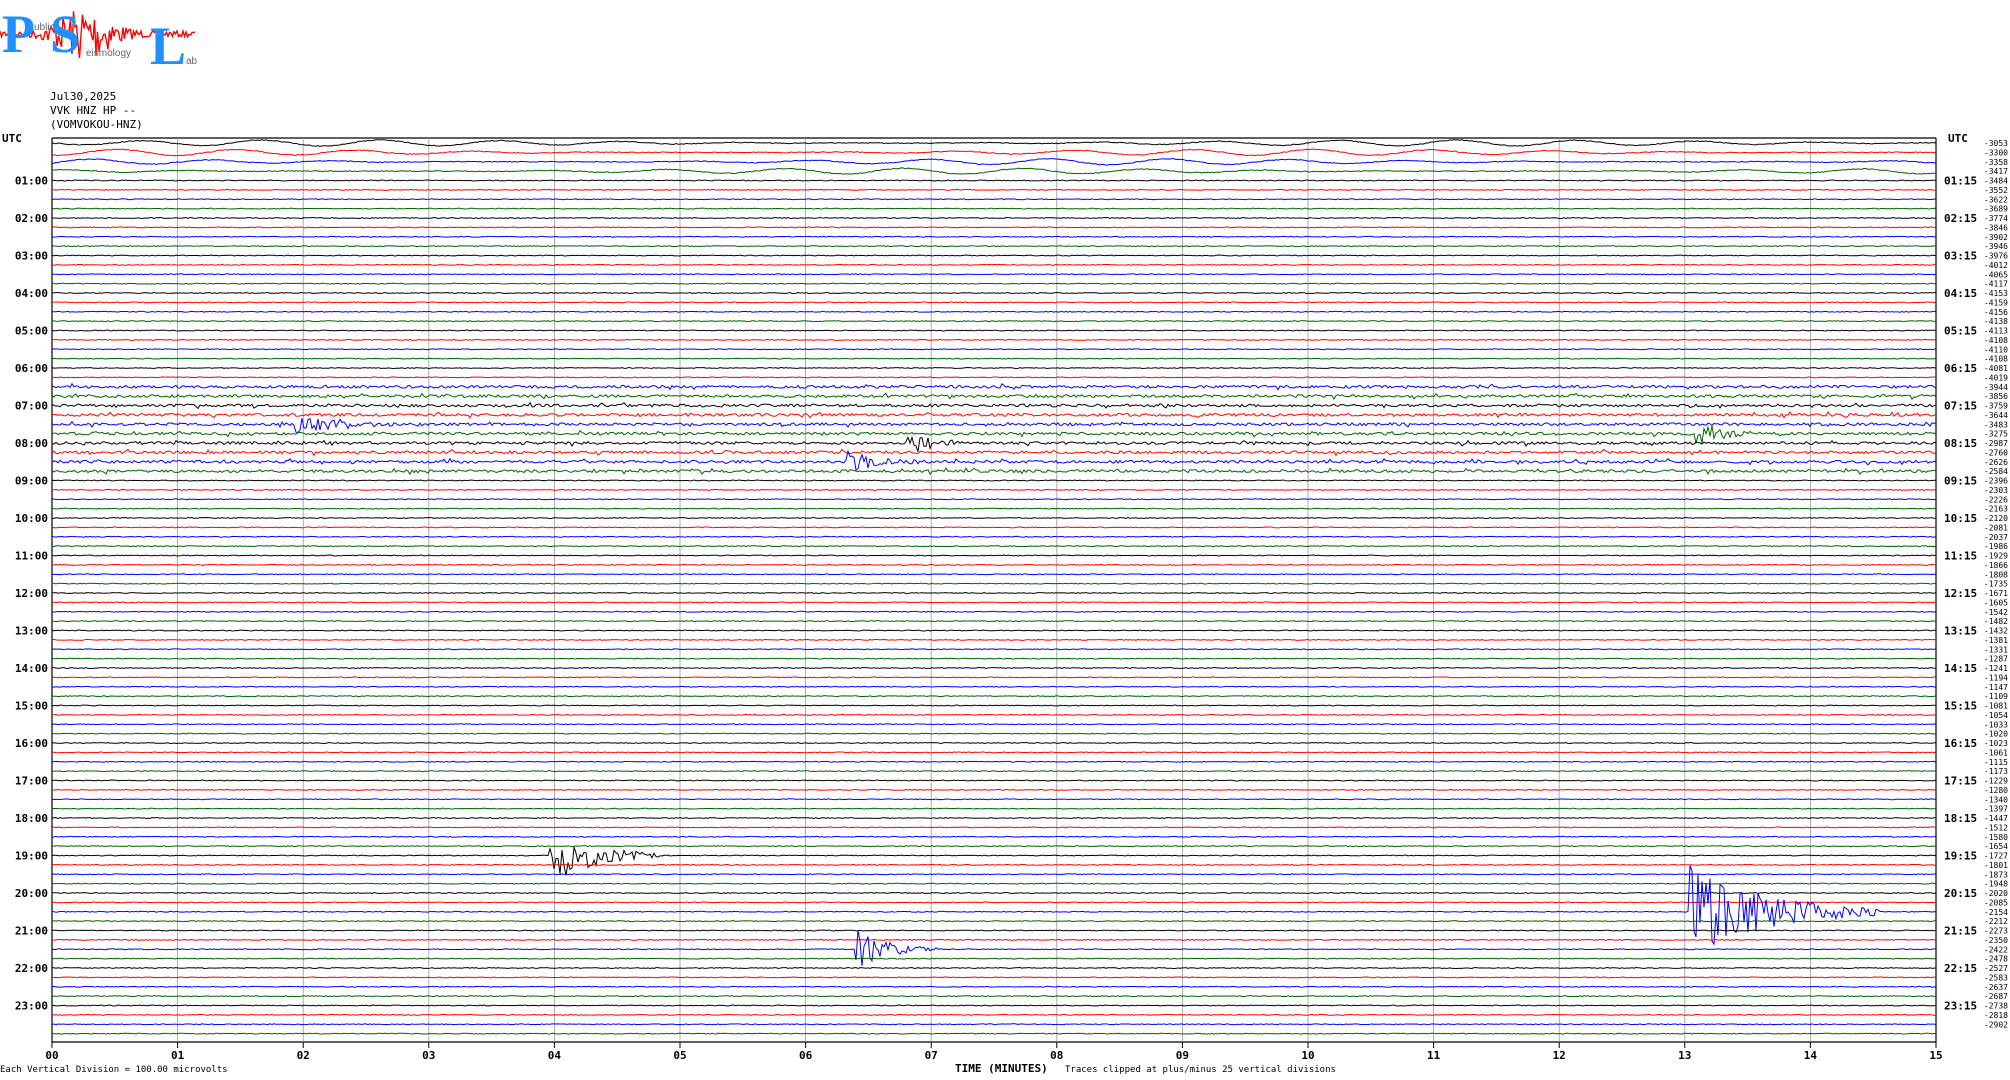 This screenshot has width=2010, height=1080. Describe the element at coordinates (1996, 331) in the screenshot. I see `row-offset-20: -4113` at that location.